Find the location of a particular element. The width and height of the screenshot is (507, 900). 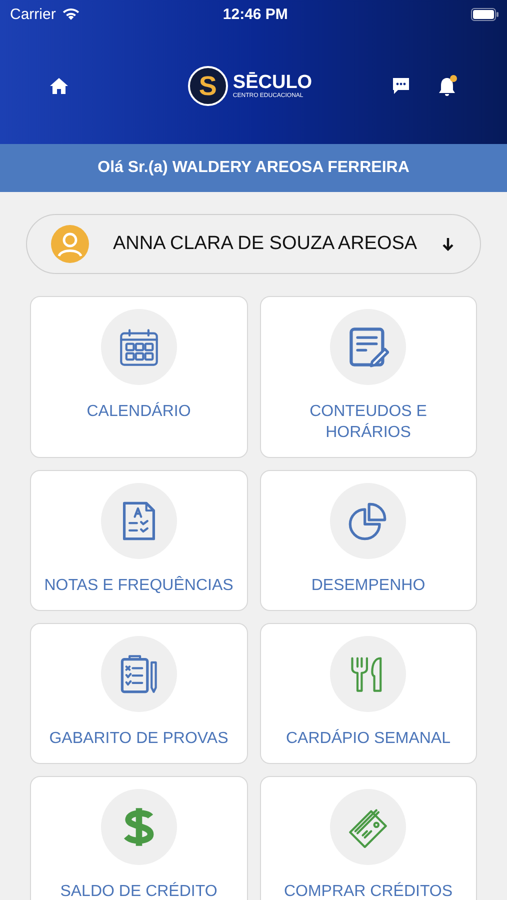

logo-name: SĒCULO is located at coordinates (272, 83).